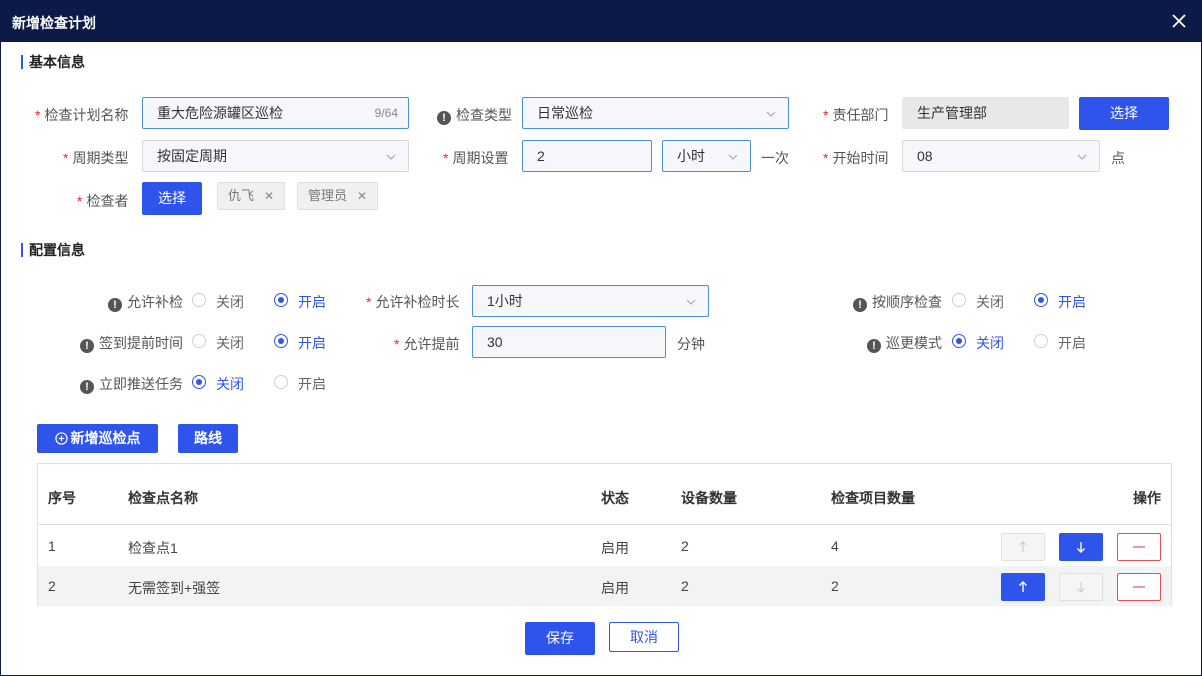 The width and height of the screenshot is (1202, 676). Describe the element at coordinates (601, 21) in the screenshot. I see `dialog-titlebar: 新增检查计划` at that location.